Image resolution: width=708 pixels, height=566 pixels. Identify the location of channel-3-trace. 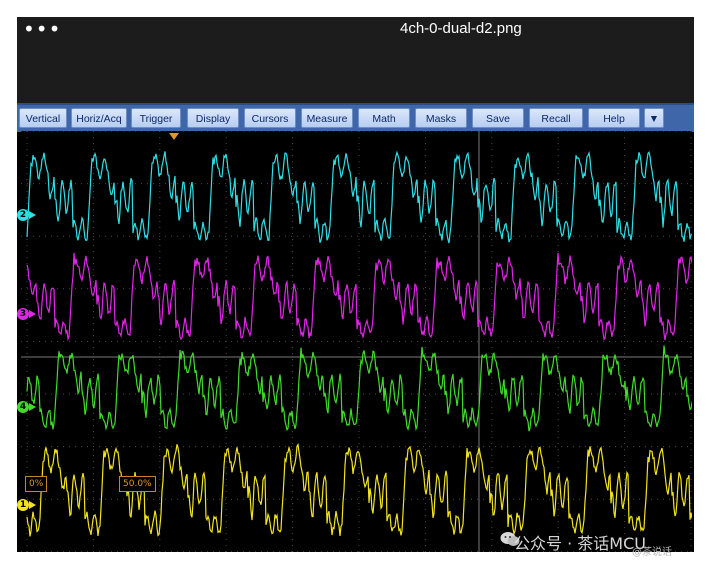
(359, 297).